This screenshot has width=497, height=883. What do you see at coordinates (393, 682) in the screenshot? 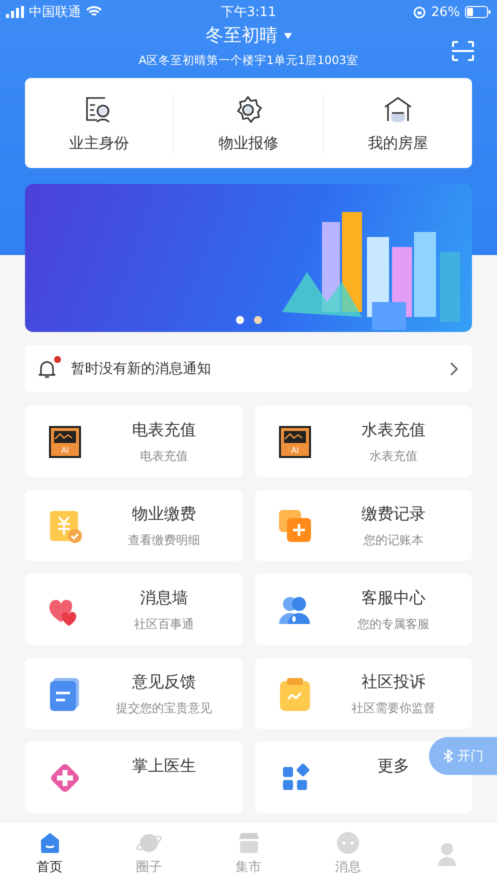
I see `service-title: 社区投诉` at bounding box center [393, 682].